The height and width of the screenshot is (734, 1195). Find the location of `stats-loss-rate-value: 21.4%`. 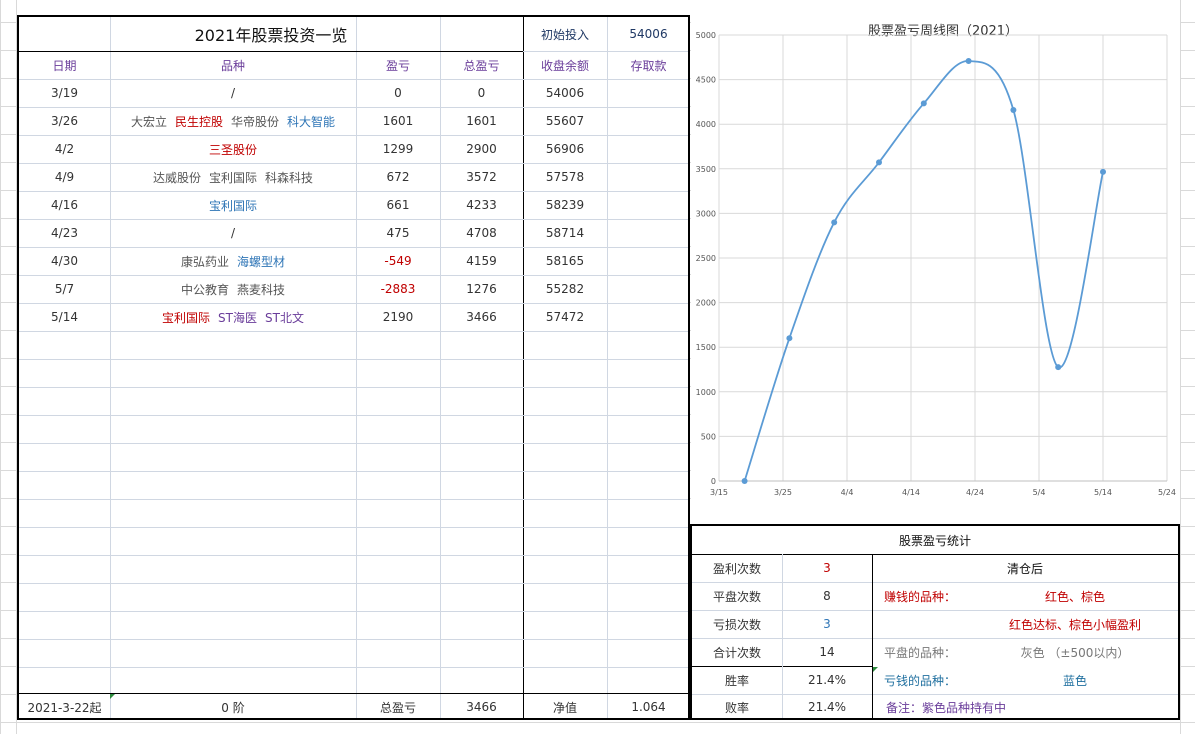

stats-loss-rate-value: 21.4% is located at coordinates (827, 707).